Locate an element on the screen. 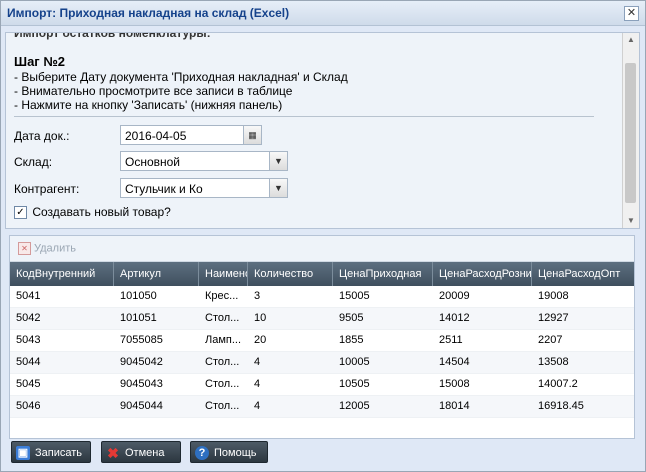  cell-article: 9045044 is located at coordinates (141, 406).